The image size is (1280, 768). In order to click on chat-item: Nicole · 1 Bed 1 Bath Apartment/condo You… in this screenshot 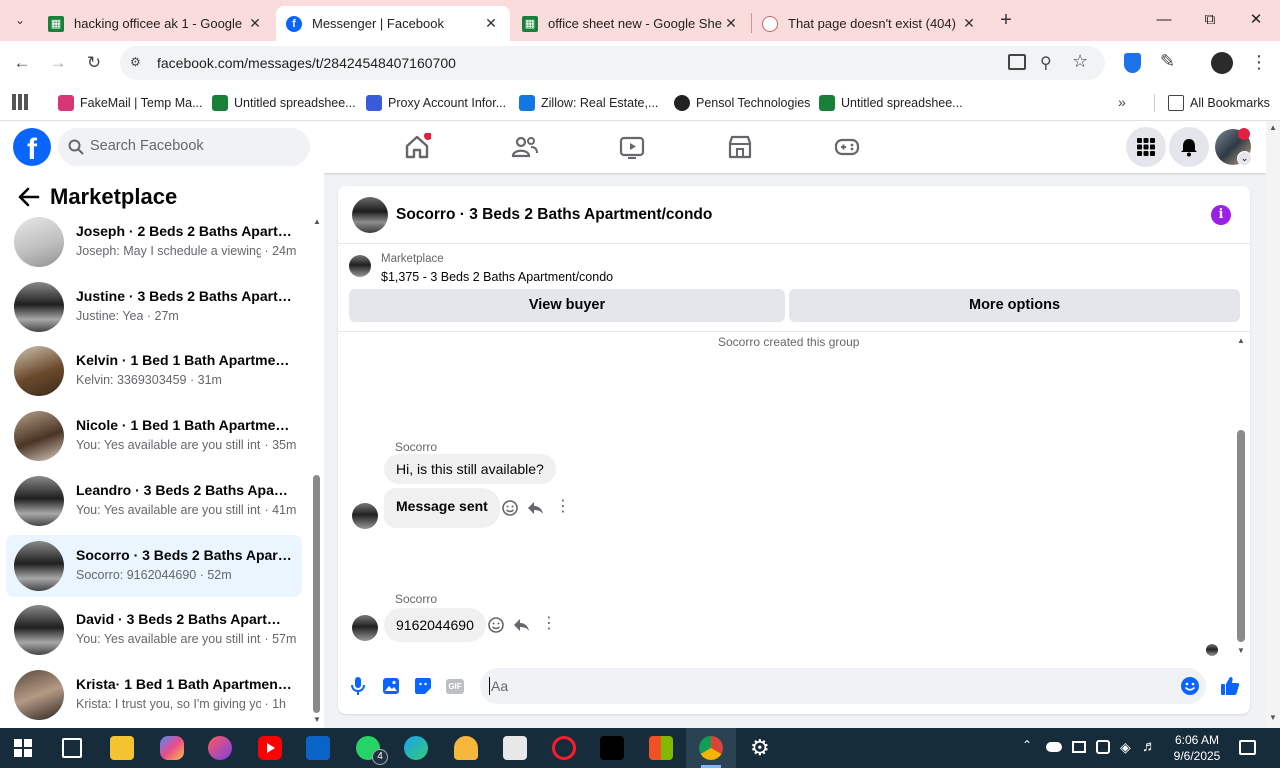, I will do `click(154, 436)`.